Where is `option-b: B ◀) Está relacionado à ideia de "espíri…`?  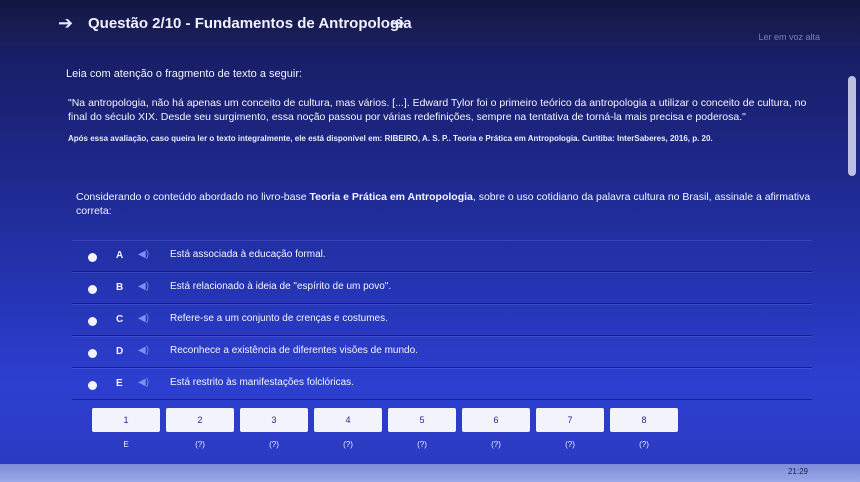
option-b: B ◀) Está relacionado à ideia de "espíri… is located at coordinates (442, 288).